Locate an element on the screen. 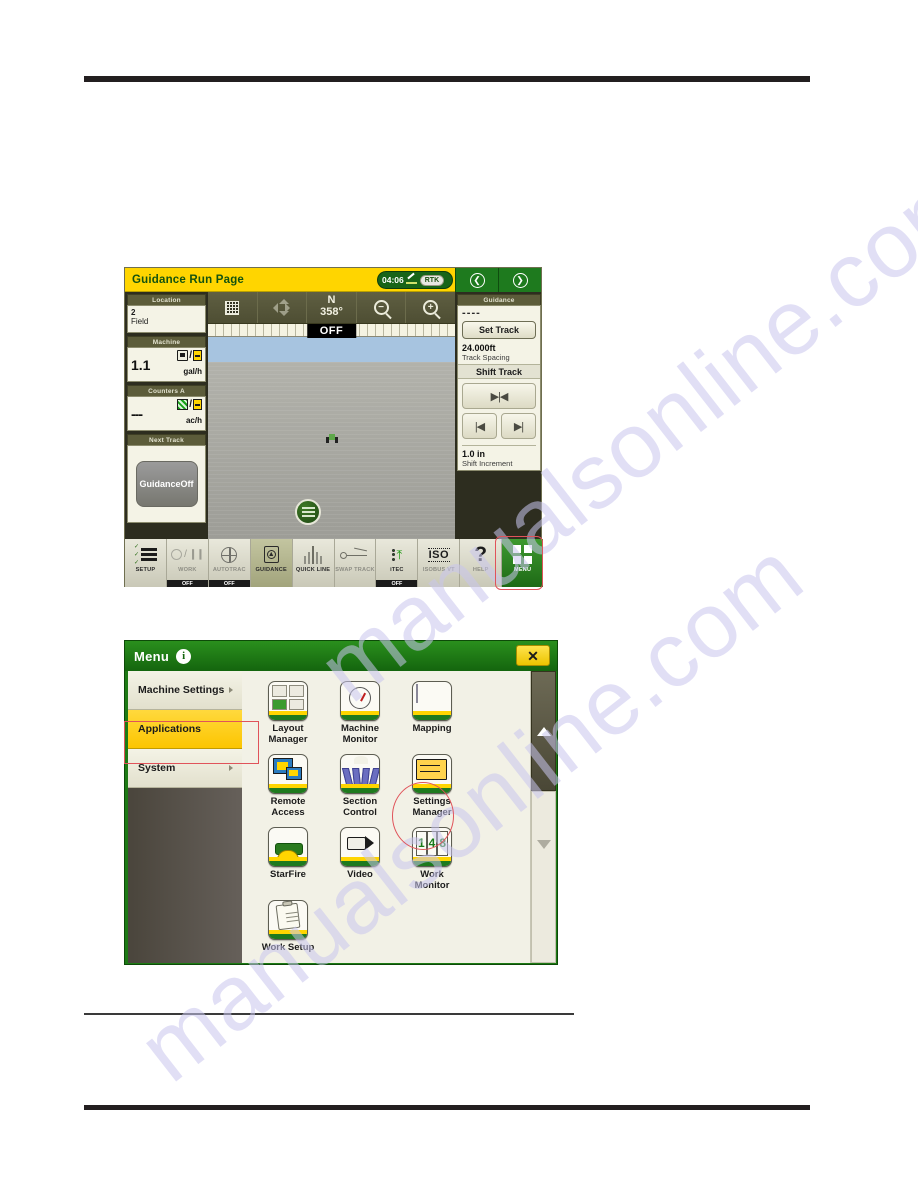 The height and width of the screenshot is (1188, 918). toolbar-button-itec: ⤒ iTEC OFF is located at coordinates (397, 563).